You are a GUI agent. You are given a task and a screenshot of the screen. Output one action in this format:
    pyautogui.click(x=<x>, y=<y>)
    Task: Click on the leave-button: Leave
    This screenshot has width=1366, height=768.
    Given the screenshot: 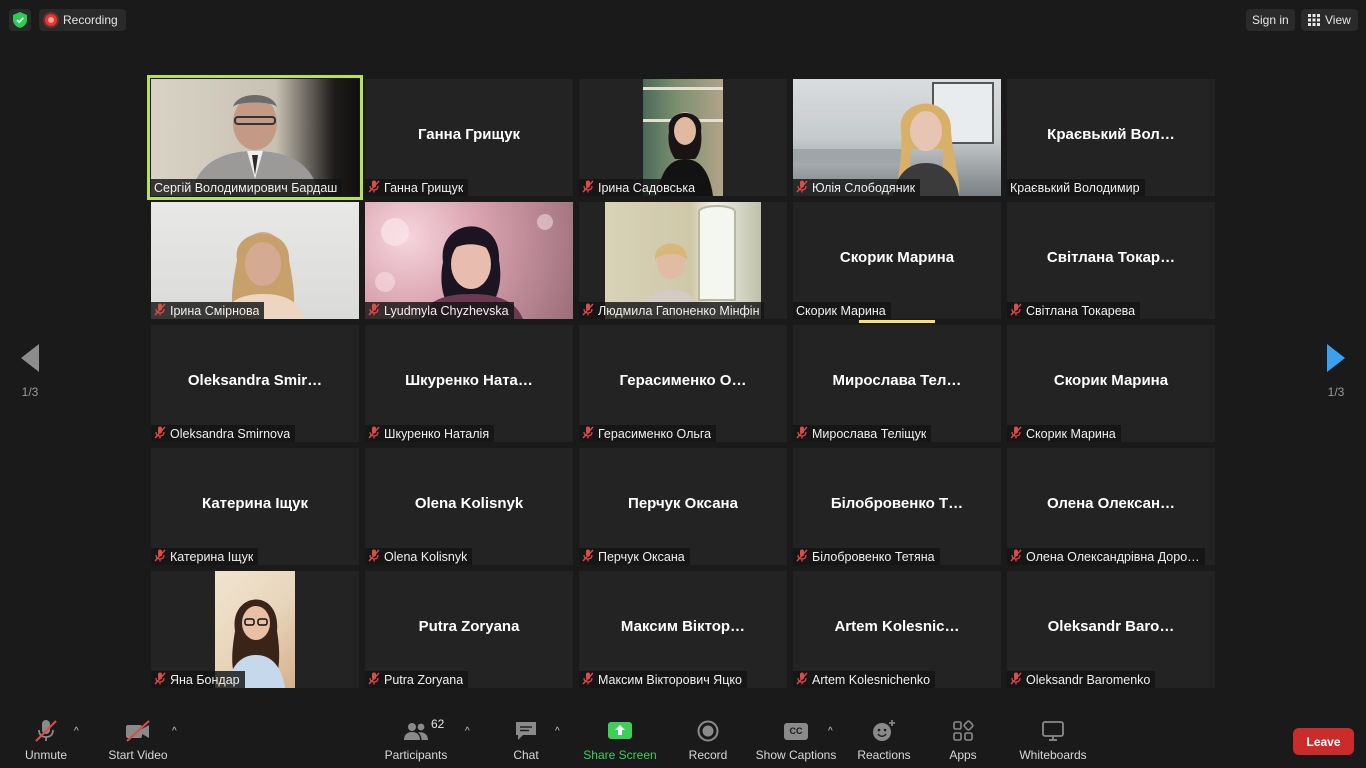 What is the action you would take?
    pyautogui.click(x=1323, y=741)
    